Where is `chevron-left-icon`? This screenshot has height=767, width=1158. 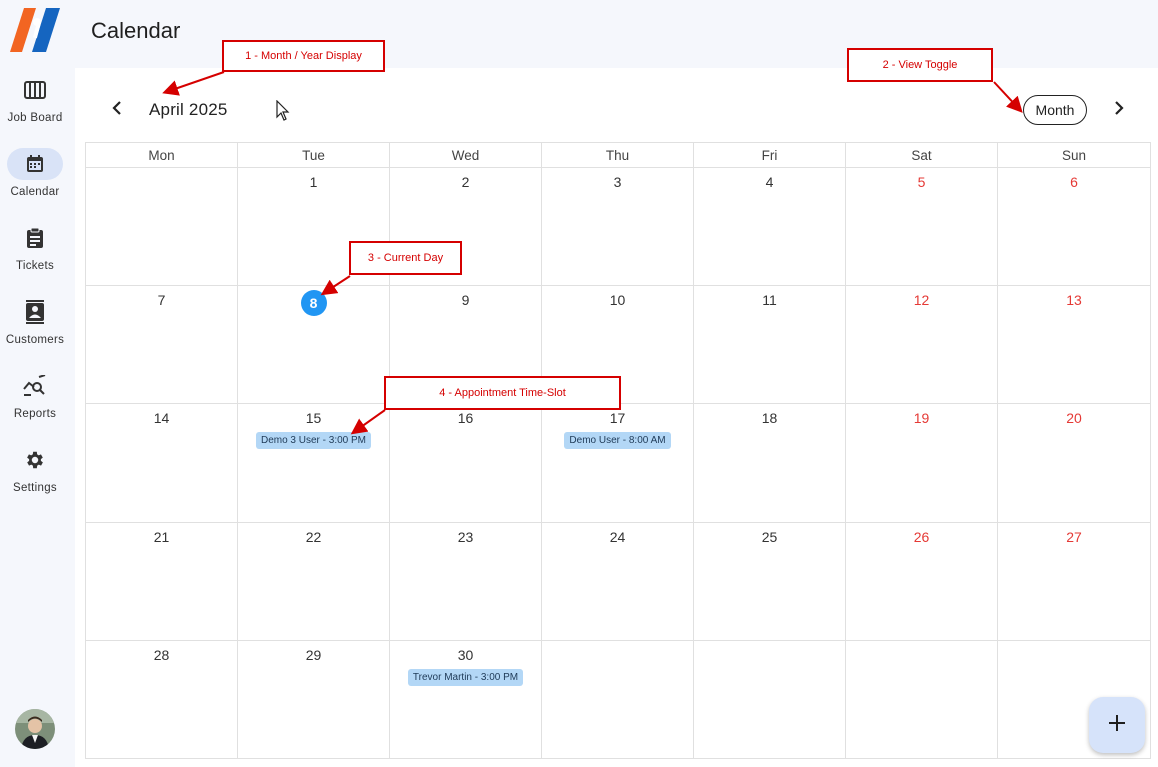
chevron-left-icon is located at coordinates (117, 110).